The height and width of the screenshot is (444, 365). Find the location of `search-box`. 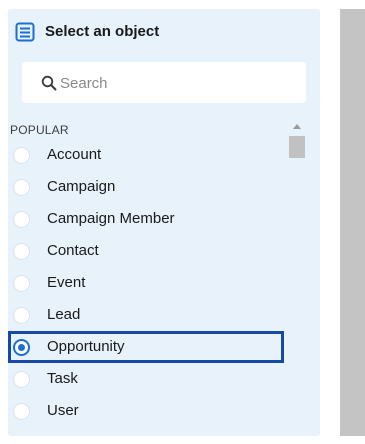

search-box is located at coordinates (164, 82).